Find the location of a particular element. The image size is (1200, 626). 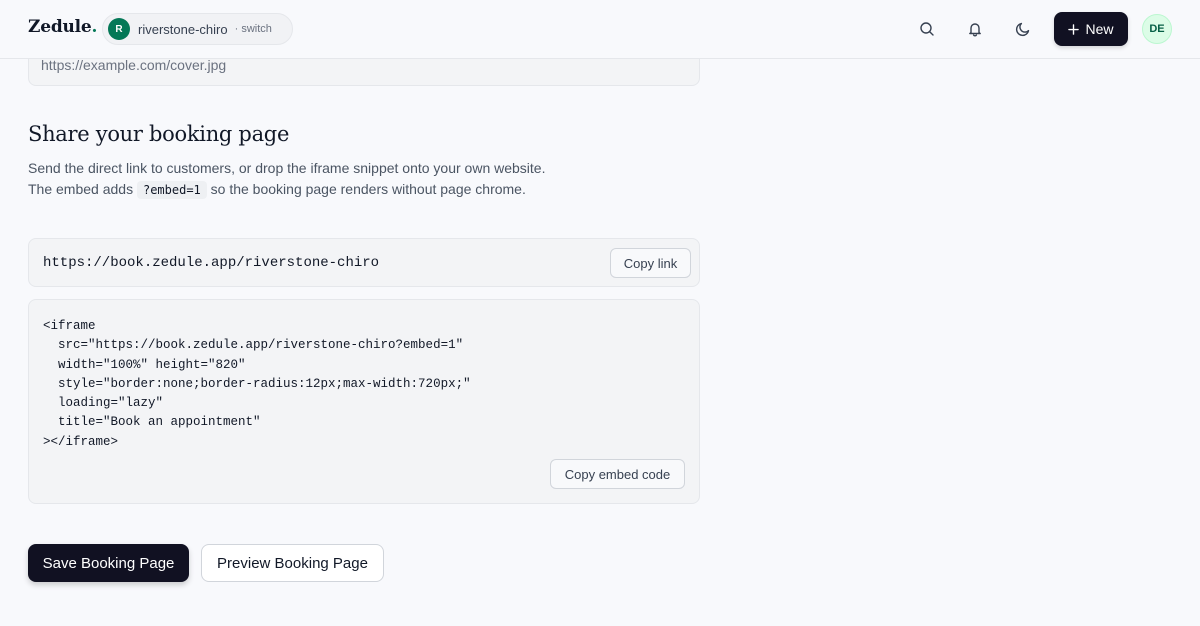

plus-icon is located at coordinates (1074, 29).